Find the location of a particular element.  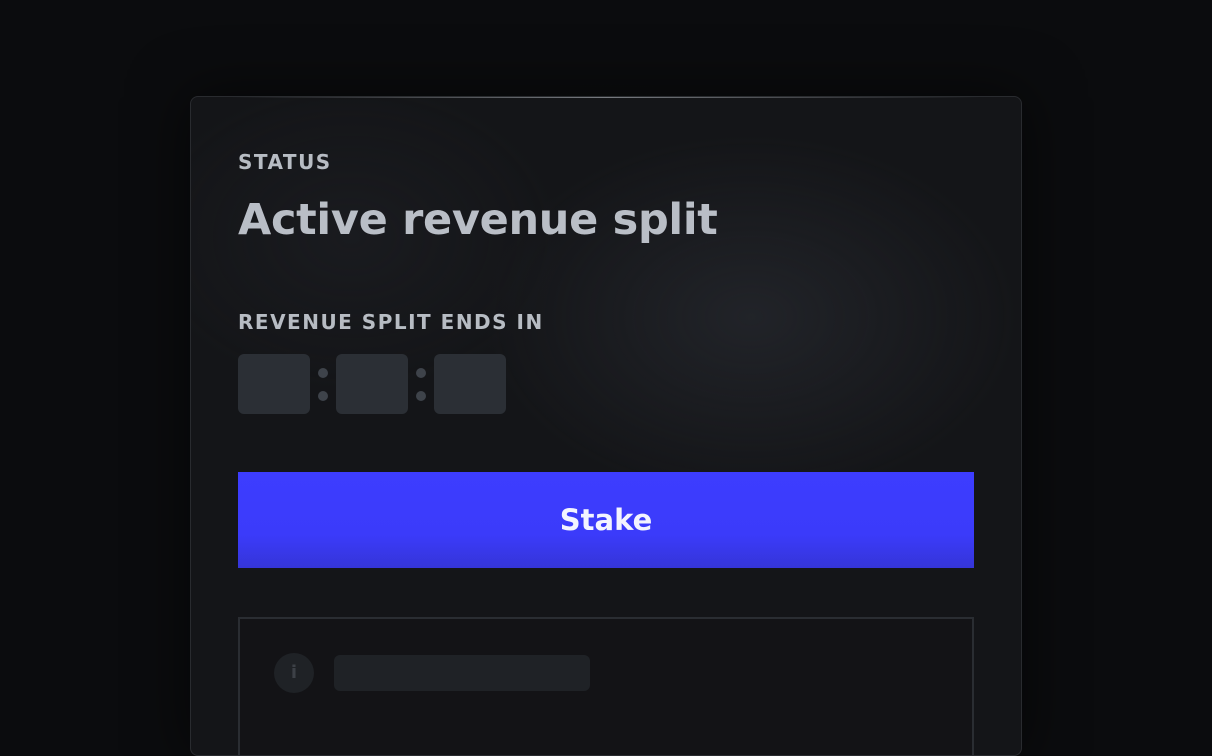

countdown-timer is located at coordinates (372, 384).